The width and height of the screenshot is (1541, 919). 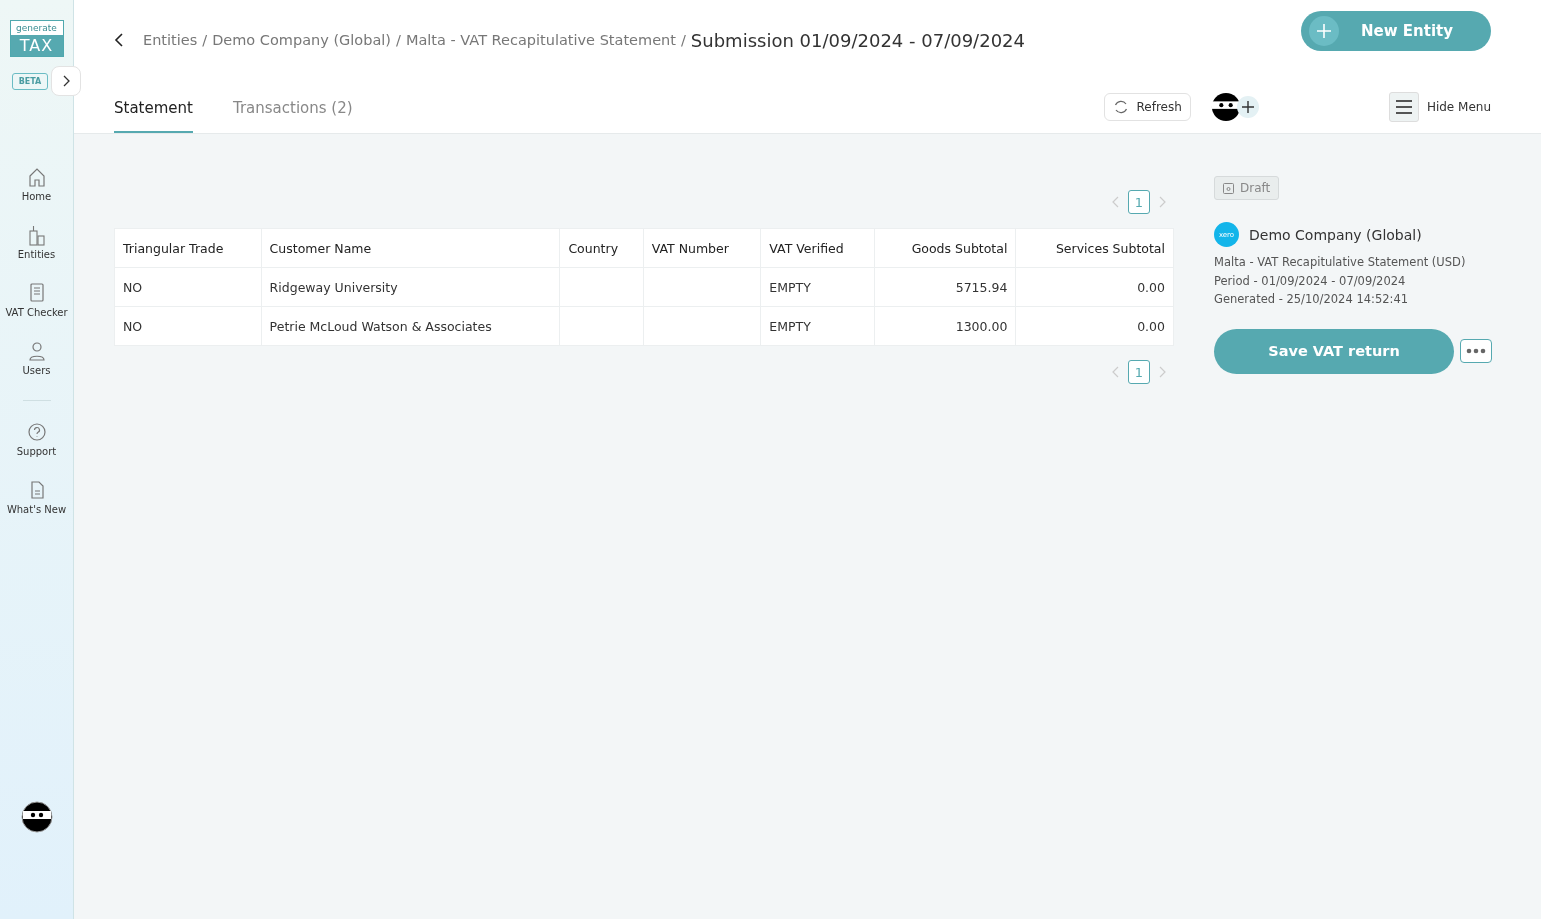 I want to click on user-icon, so click(x=36, y=351).